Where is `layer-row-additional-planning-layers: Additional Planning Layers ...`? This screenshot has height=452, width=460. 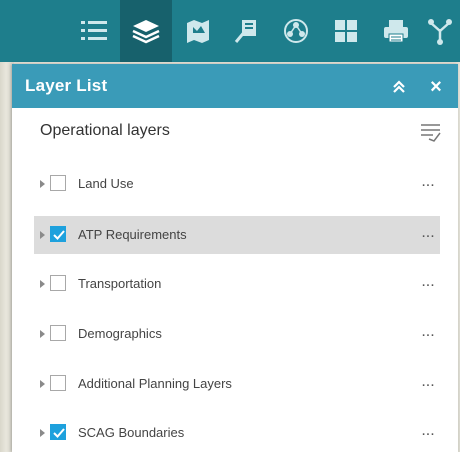
layer-row-additional-planning-layers: Additional Planning Layers ... is located at coordinates (237, 384).